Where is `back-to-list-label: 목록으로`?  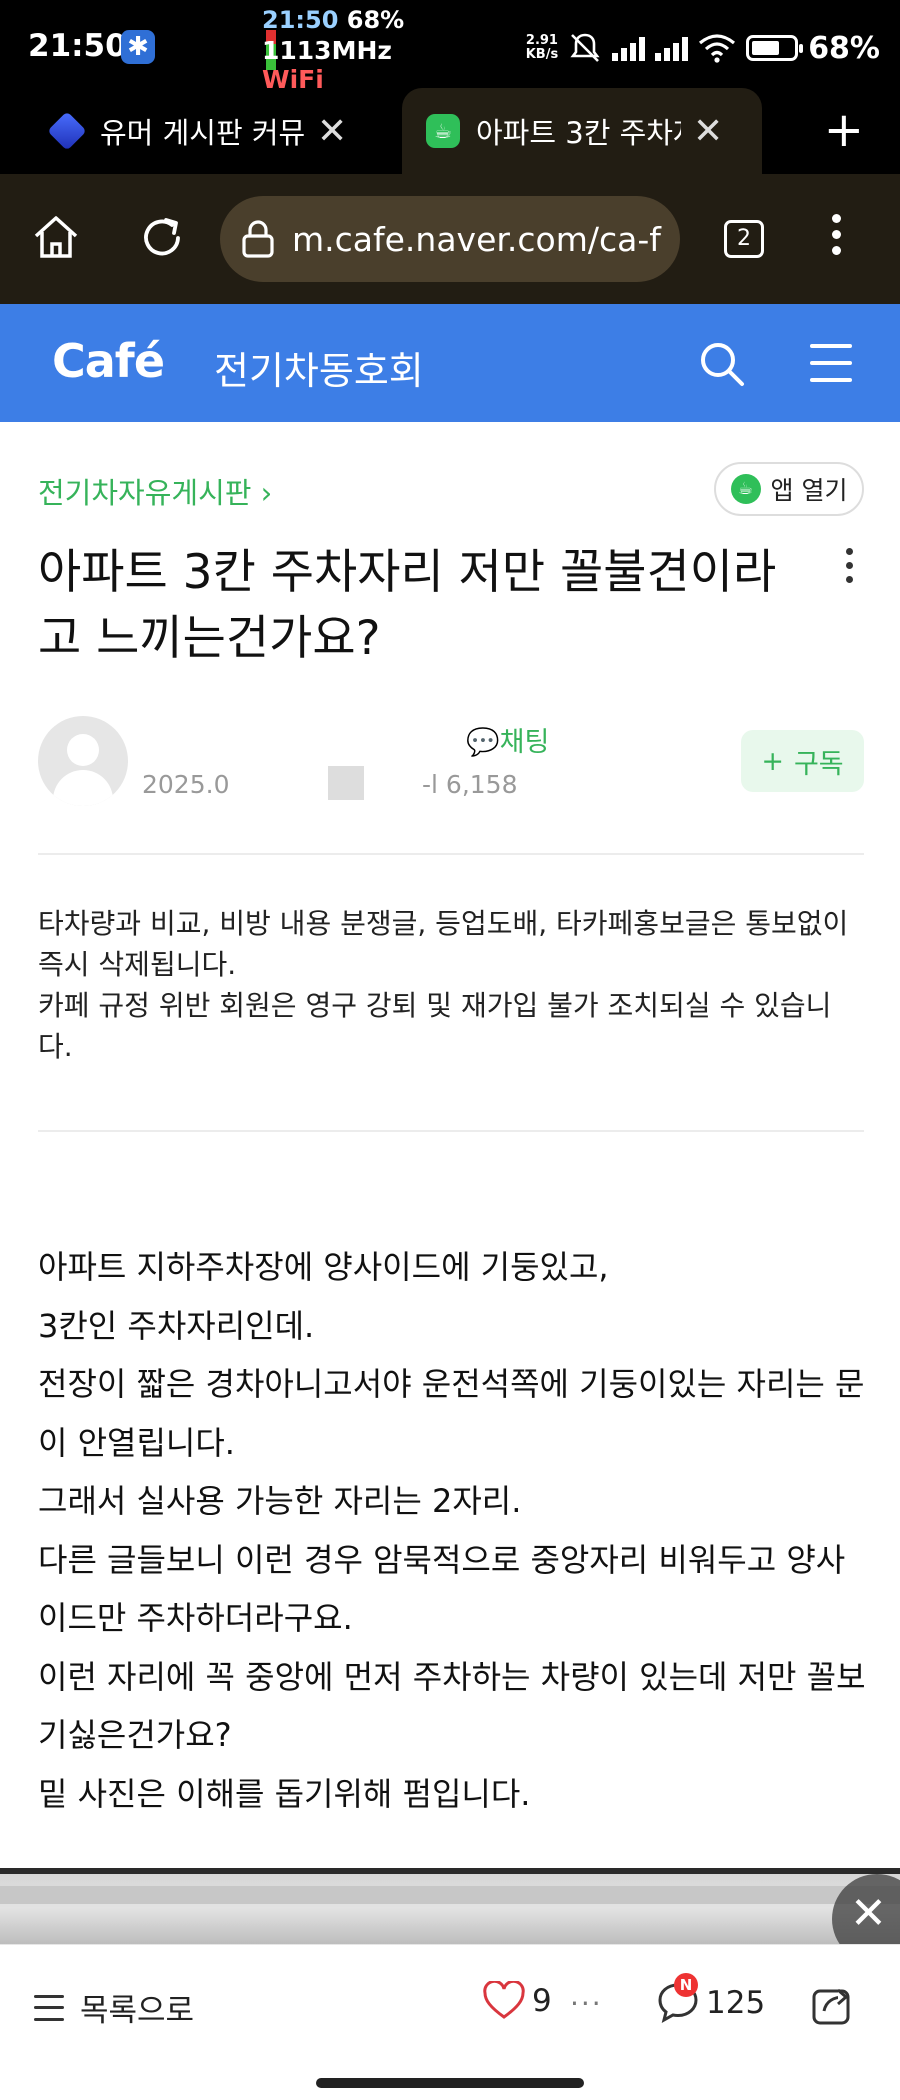
back-to-list-label: 목록으로 is located at coordinates (137, 2011).